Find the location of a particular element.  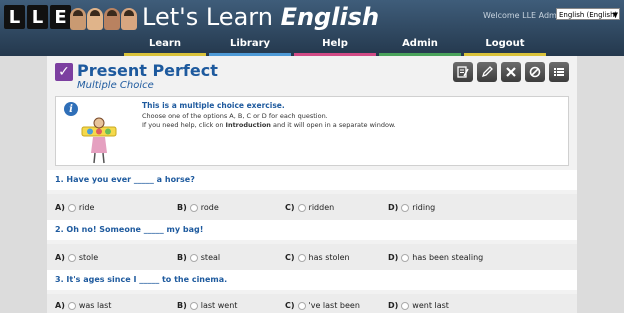

question-text: 2. Oh no! Someone _____ my bag! is located at coordinates (129, 229).